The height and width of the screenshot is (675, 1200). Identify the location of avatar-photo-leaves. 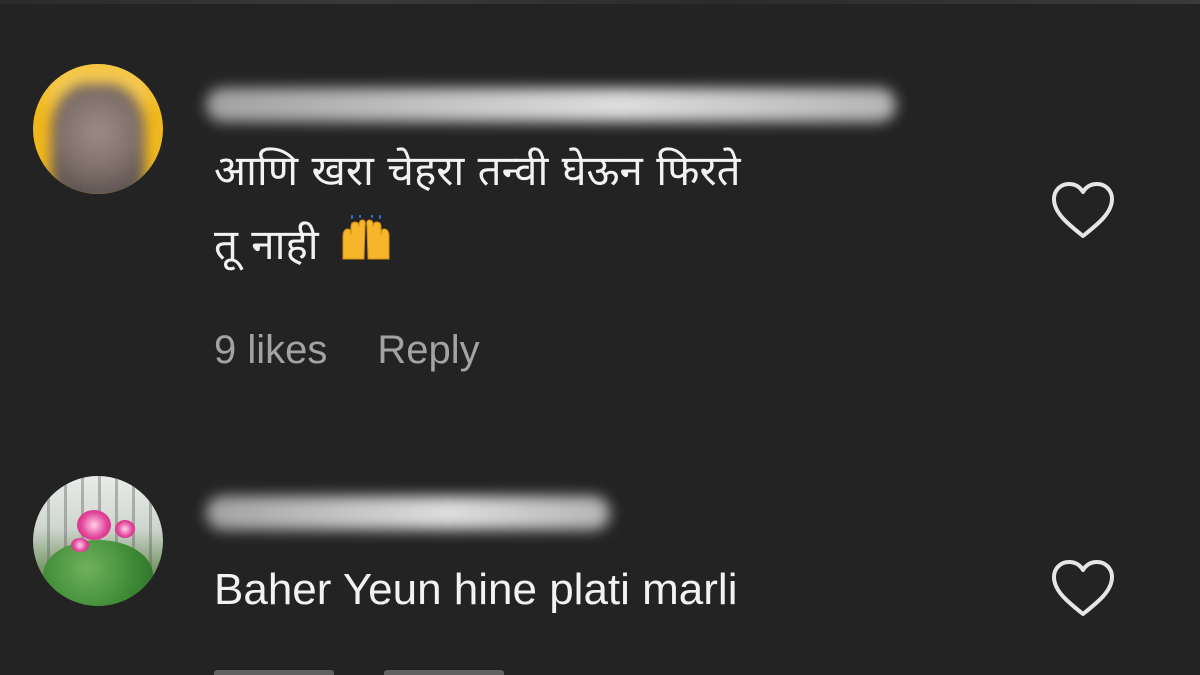
(98, 573).